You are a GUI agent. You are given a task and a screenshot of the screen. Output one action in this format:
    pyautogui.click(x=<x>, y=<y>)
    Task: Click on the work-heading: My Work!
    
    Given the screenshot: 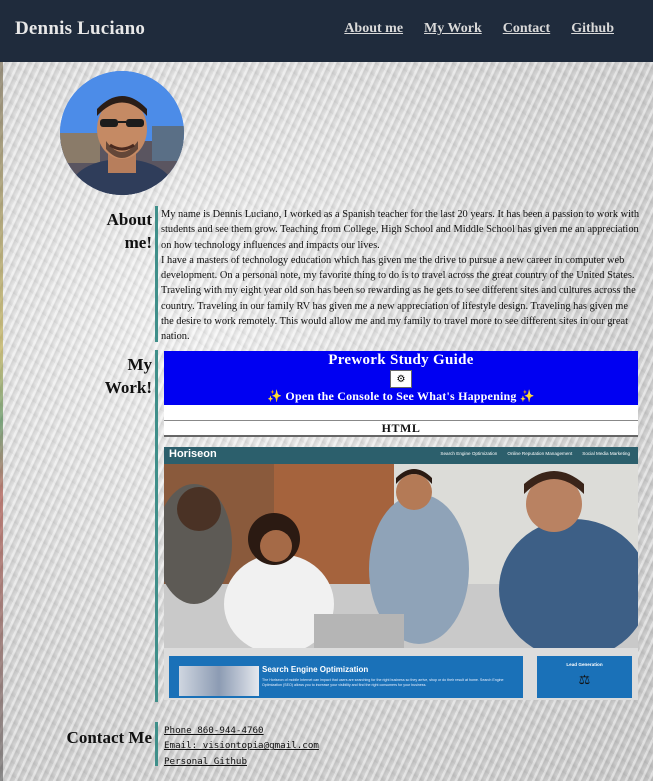 What is the action you would take?
    pyautogui.click(x=111, y=376)
    